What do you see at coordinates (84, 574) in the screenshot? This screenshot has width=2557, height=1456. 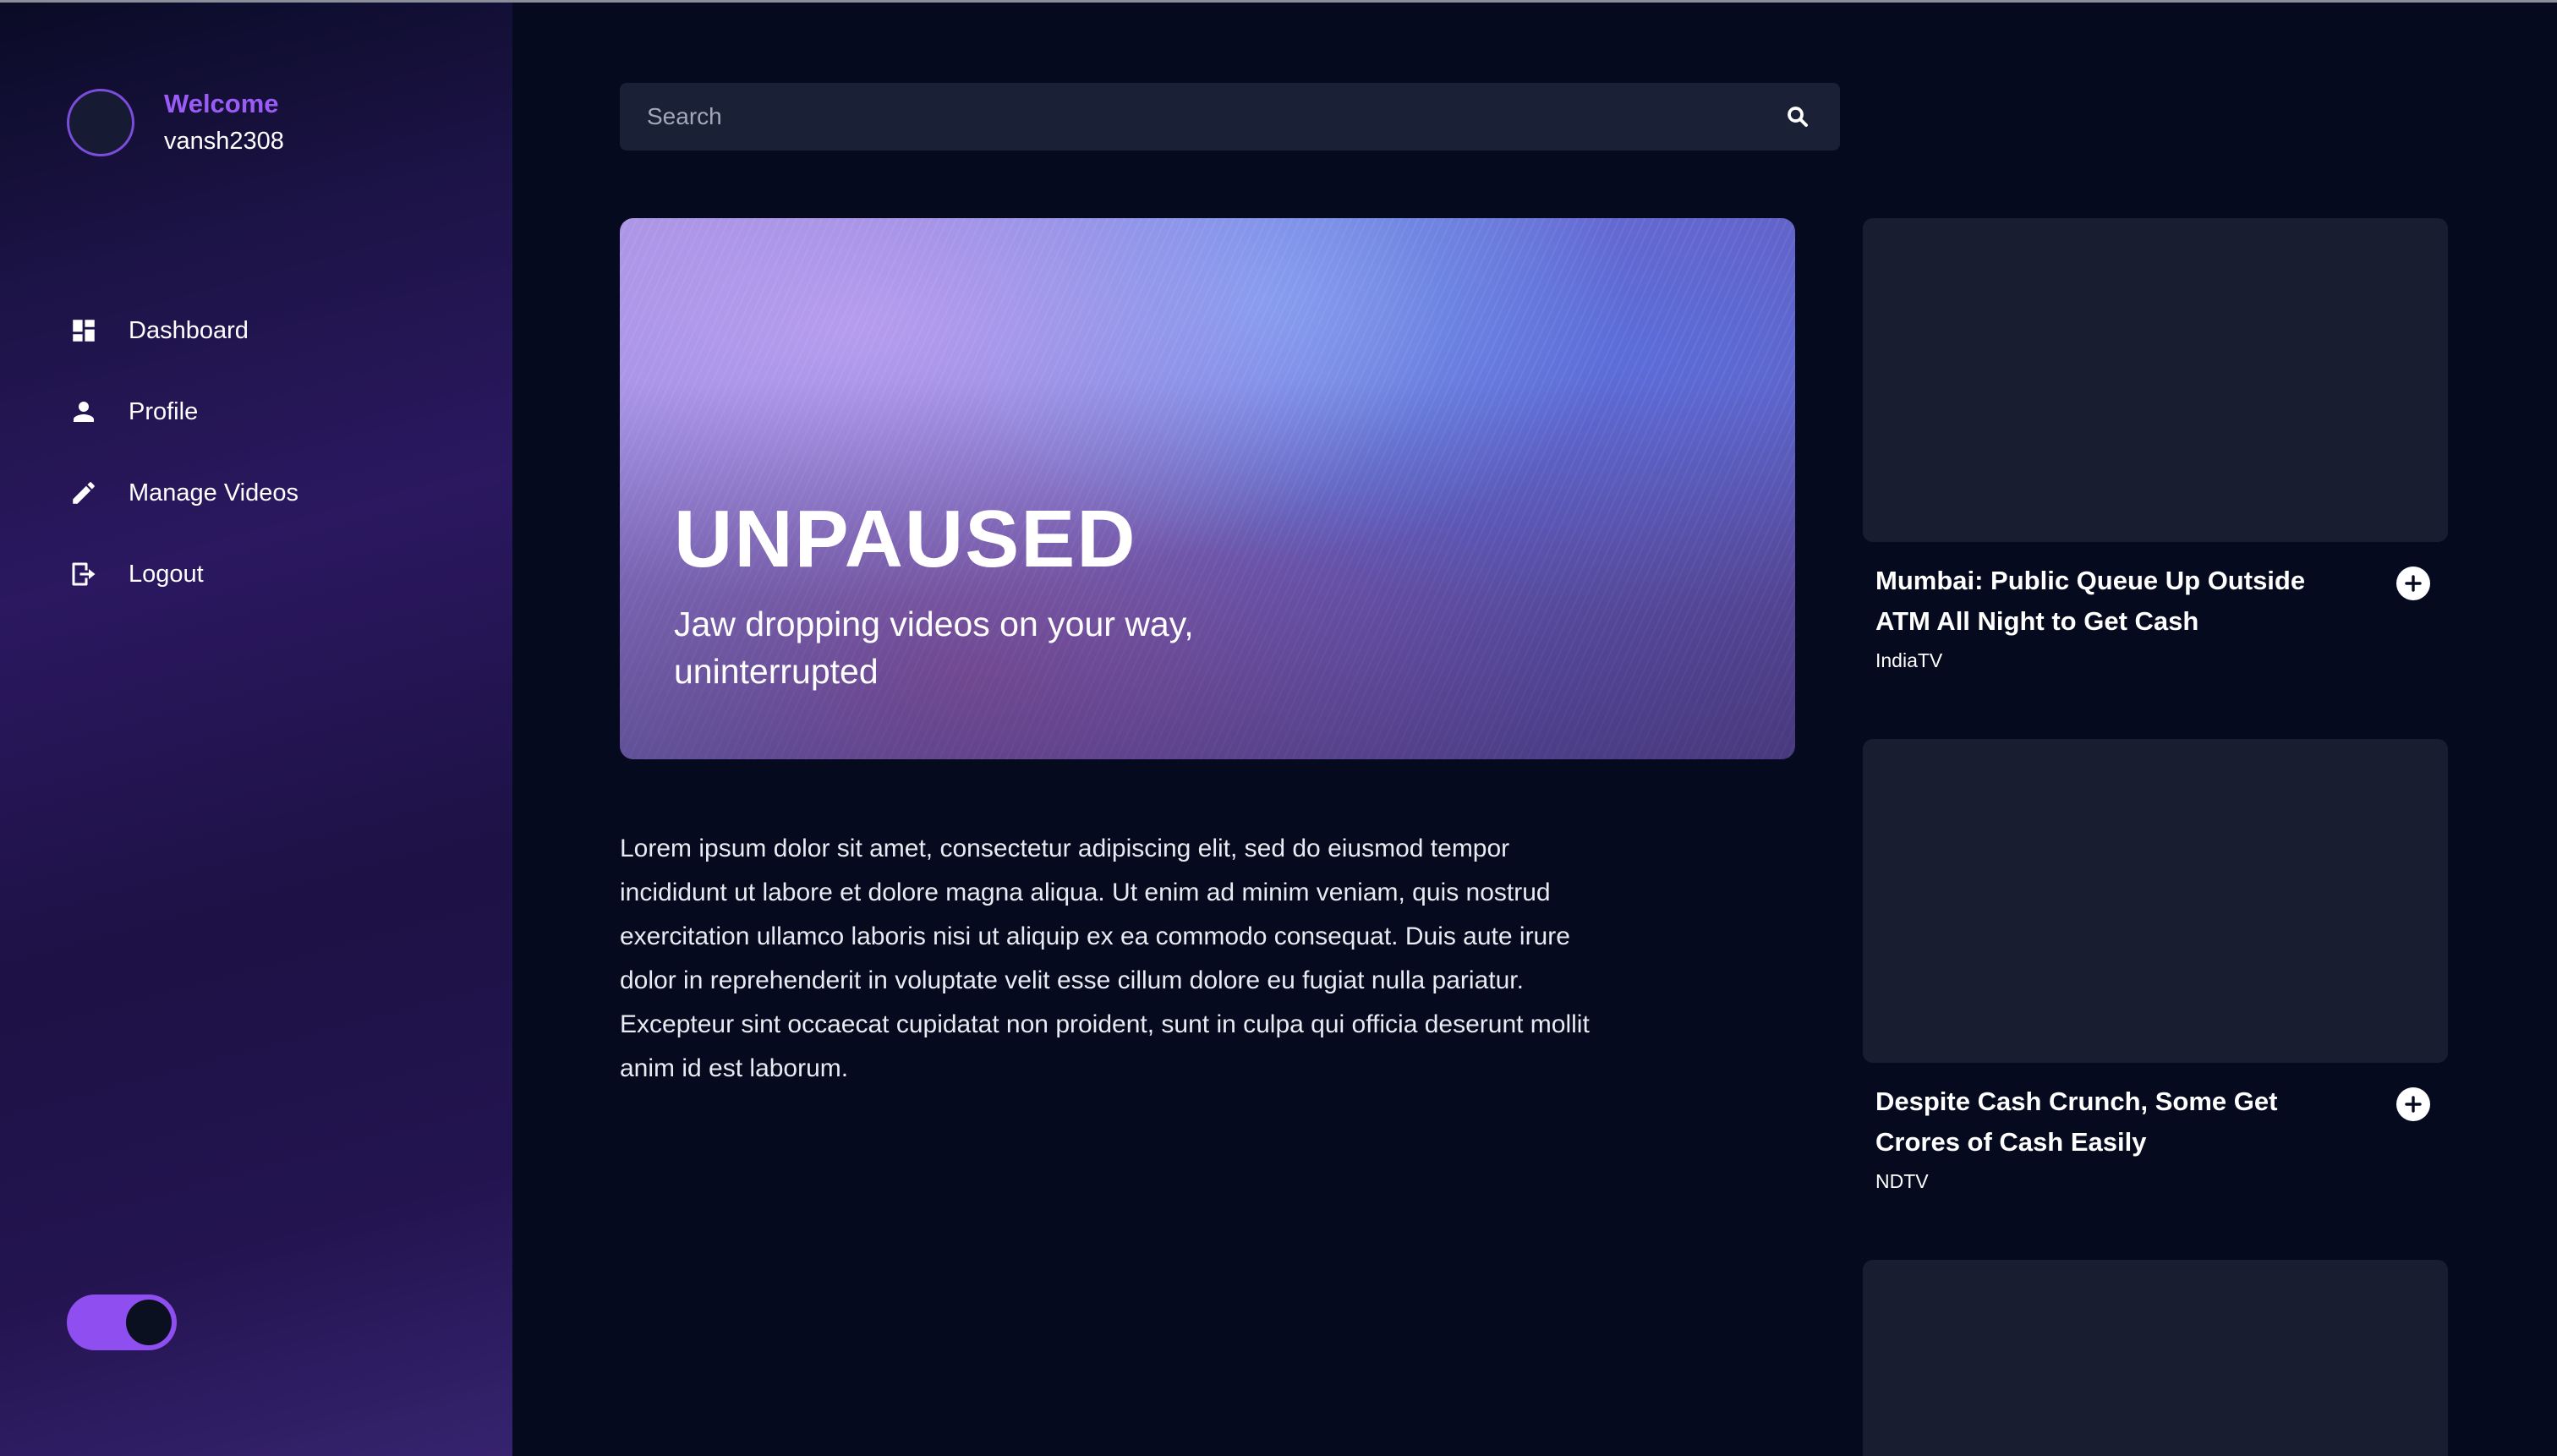 I see `logout-icon` at bounding box center [84, 574].